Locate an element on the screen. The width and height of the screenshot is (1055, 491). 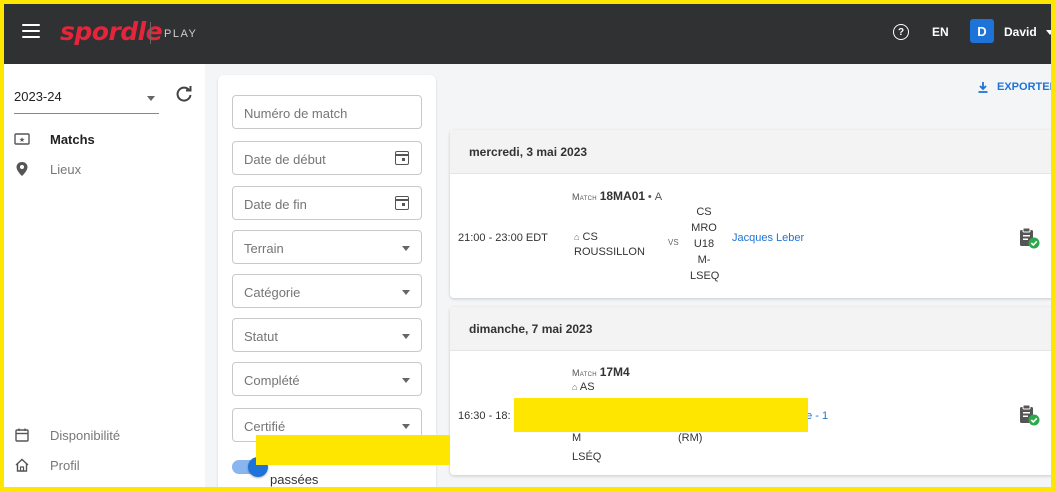
home-team-line: LSÉQ is located at coordinates (587, 457).